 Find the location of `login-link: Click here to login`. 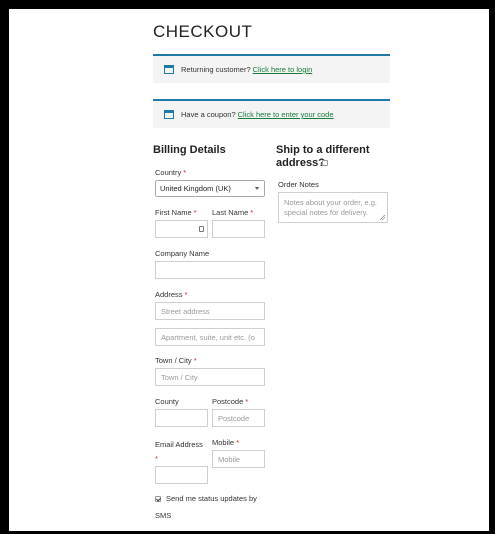

login-link: Click here to login is located at coordinates (283, 69).